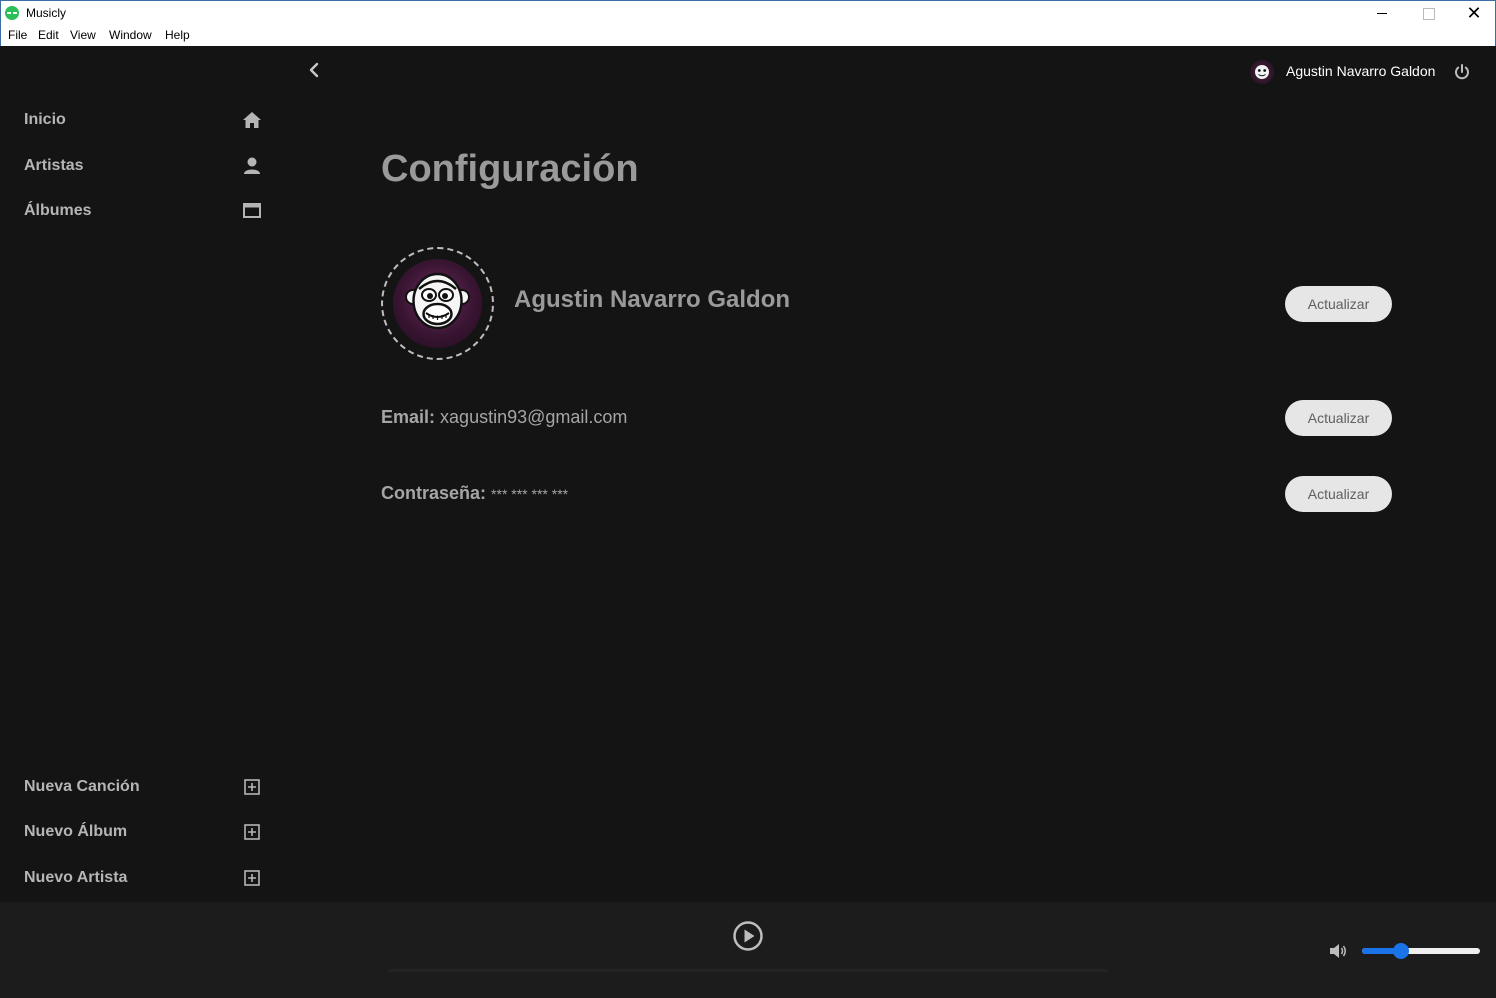 The image size is (1496, 998). Describe the element at coordinates (748, 35) in the screenshot. I see `menu-bar: File Edit View Window Help` at that location.